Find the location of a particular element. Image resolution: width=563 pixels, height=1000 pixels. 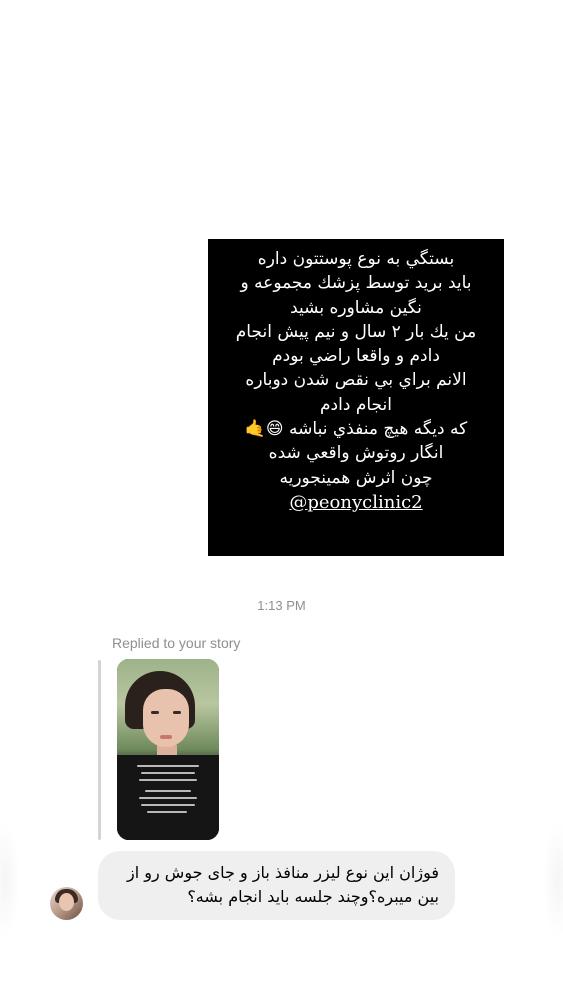

clinic-handle-link: @peonyclinic2 is located at coordinates (356, 503).